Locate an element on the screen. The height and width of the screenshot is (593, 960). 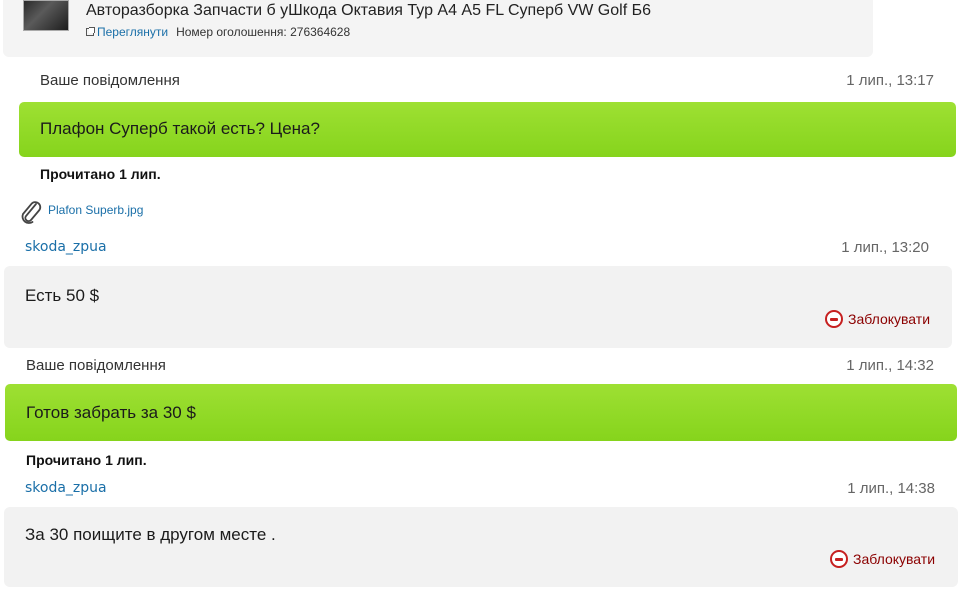
message-time: 1 лип., 13:20 is located at coordinates (885, 247).